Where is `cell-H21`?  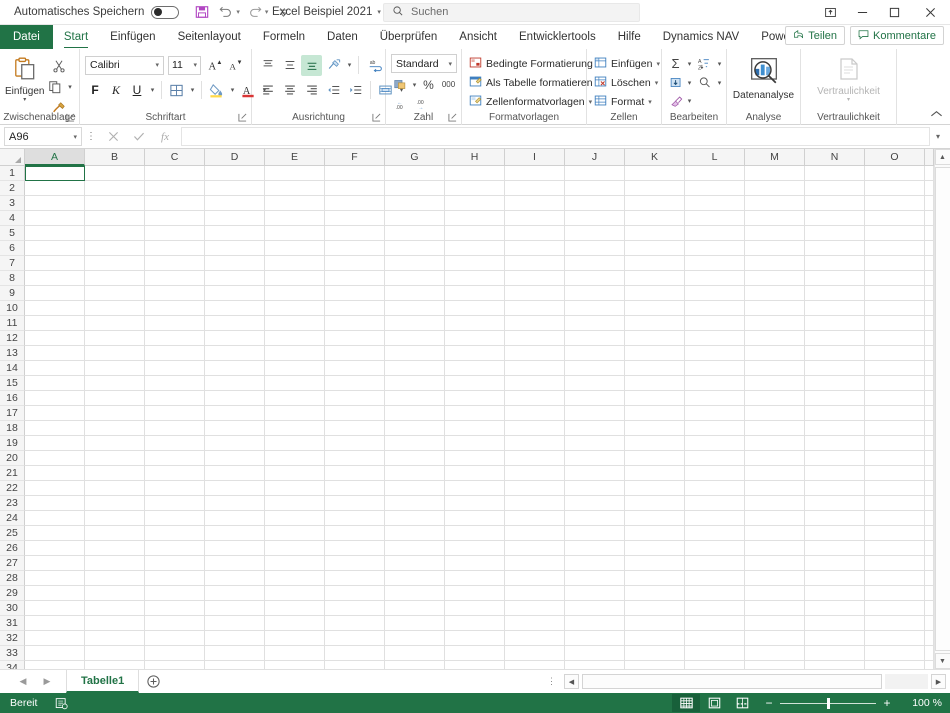 cell-H21 is located at coordinates (475, 473).